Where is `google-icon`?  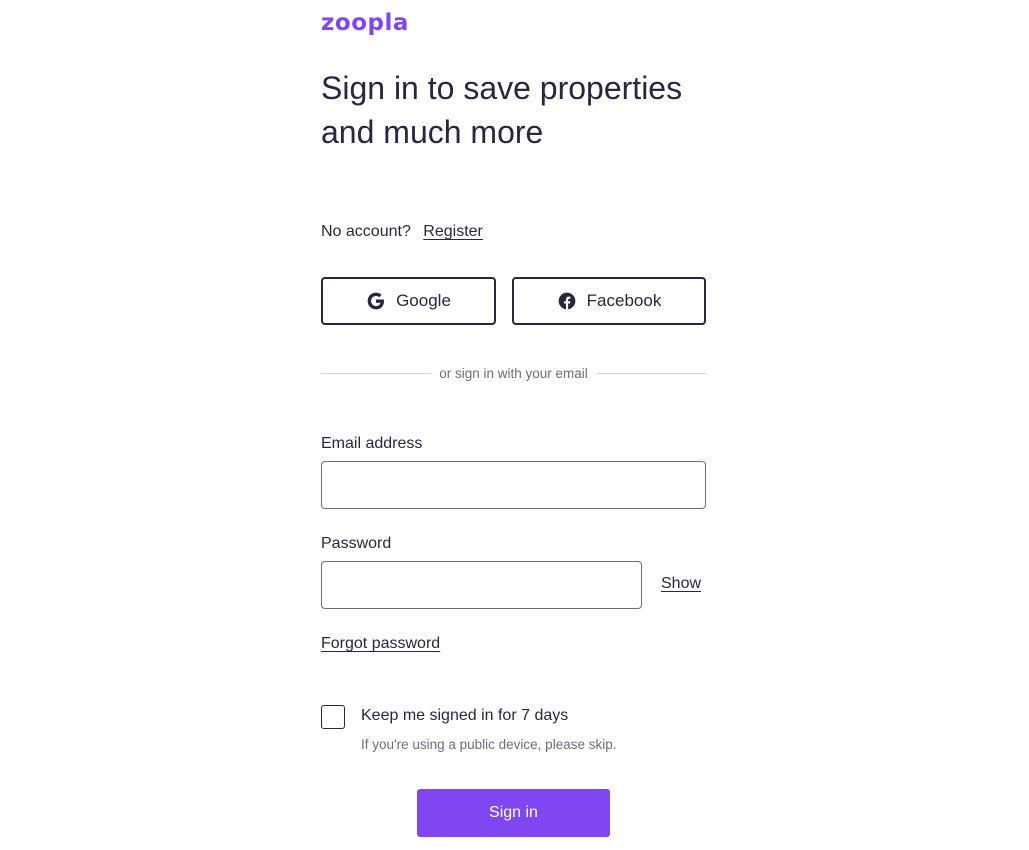
google-icon is located at coordinates (376, 301).